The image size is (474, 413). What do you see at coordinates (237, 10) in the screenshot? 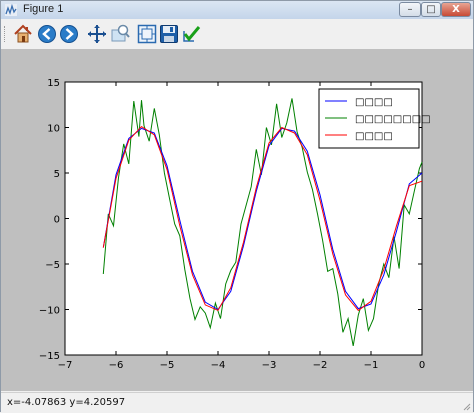
I see `title-bar: Figure 1 – □ X` at bounding box center [237, 10].